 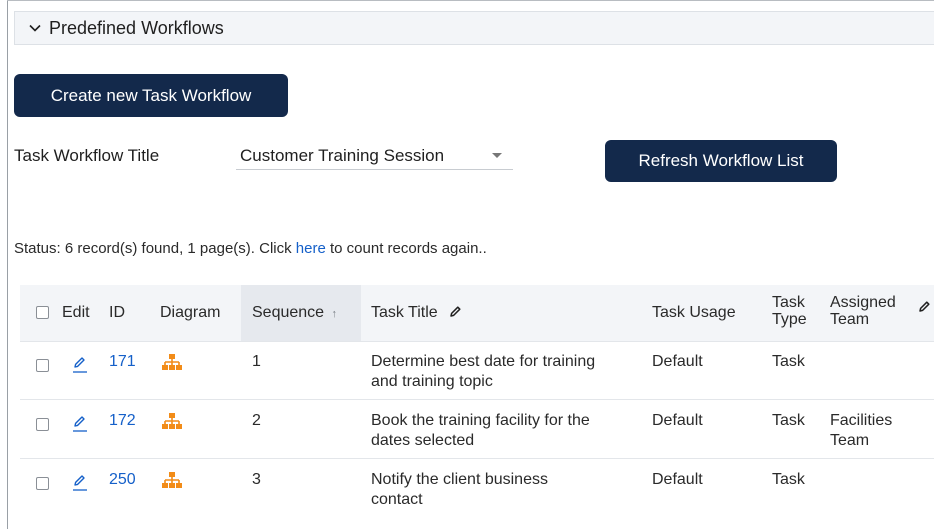 What do you see at coordinates (406, 248) in the screenshot?
I see `status-suffix: to count records again..` at bounding box center [406, 248].